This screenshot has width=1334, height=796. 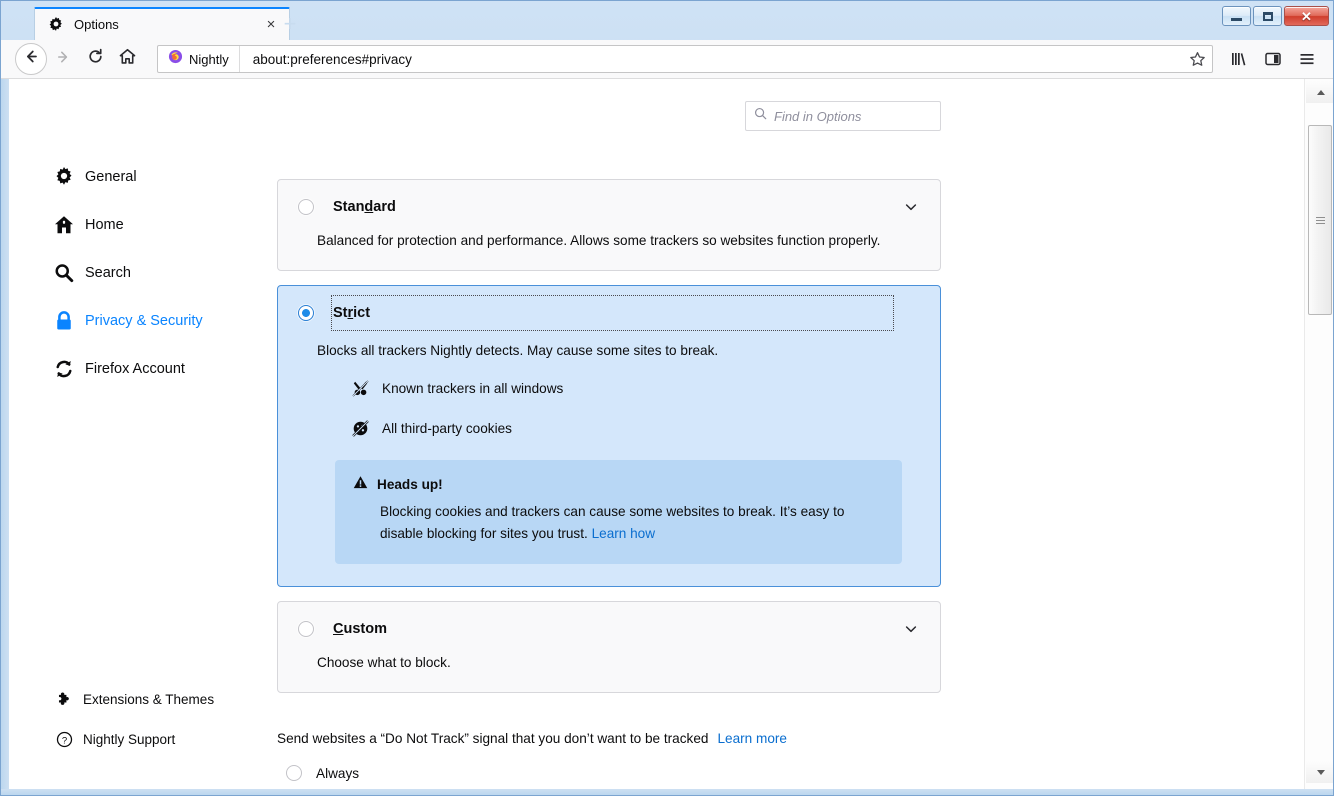 What do you see at coordinates (306, 628) in the screenshot?
I see `radio-custom` at bounding box center [306, 628].